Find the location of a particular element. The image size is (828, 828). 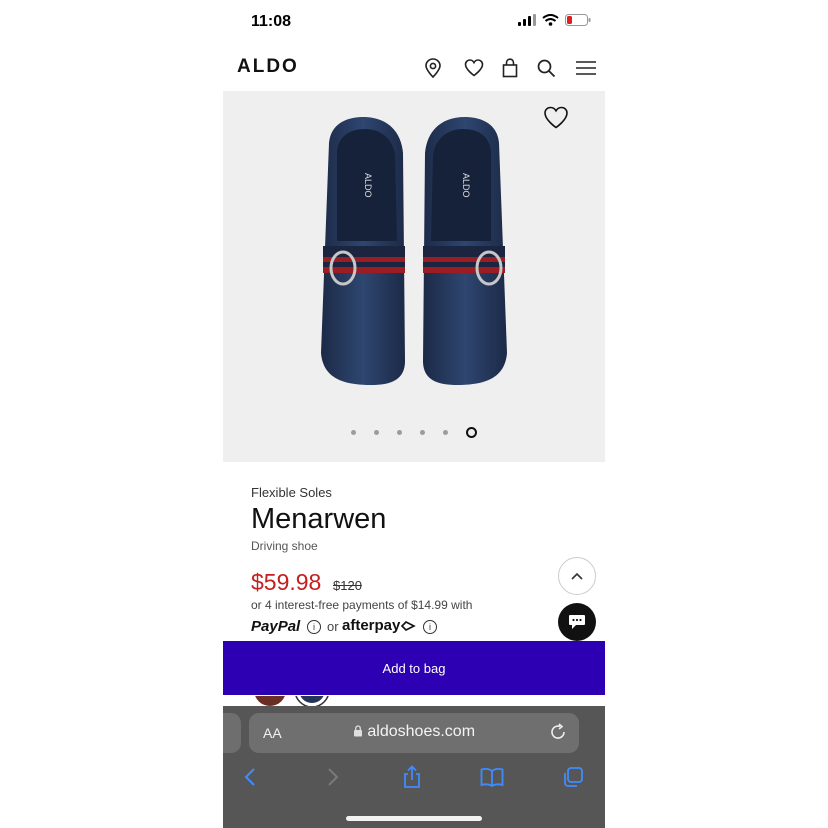

store-locator-icon is located at coordinates (433, 68).